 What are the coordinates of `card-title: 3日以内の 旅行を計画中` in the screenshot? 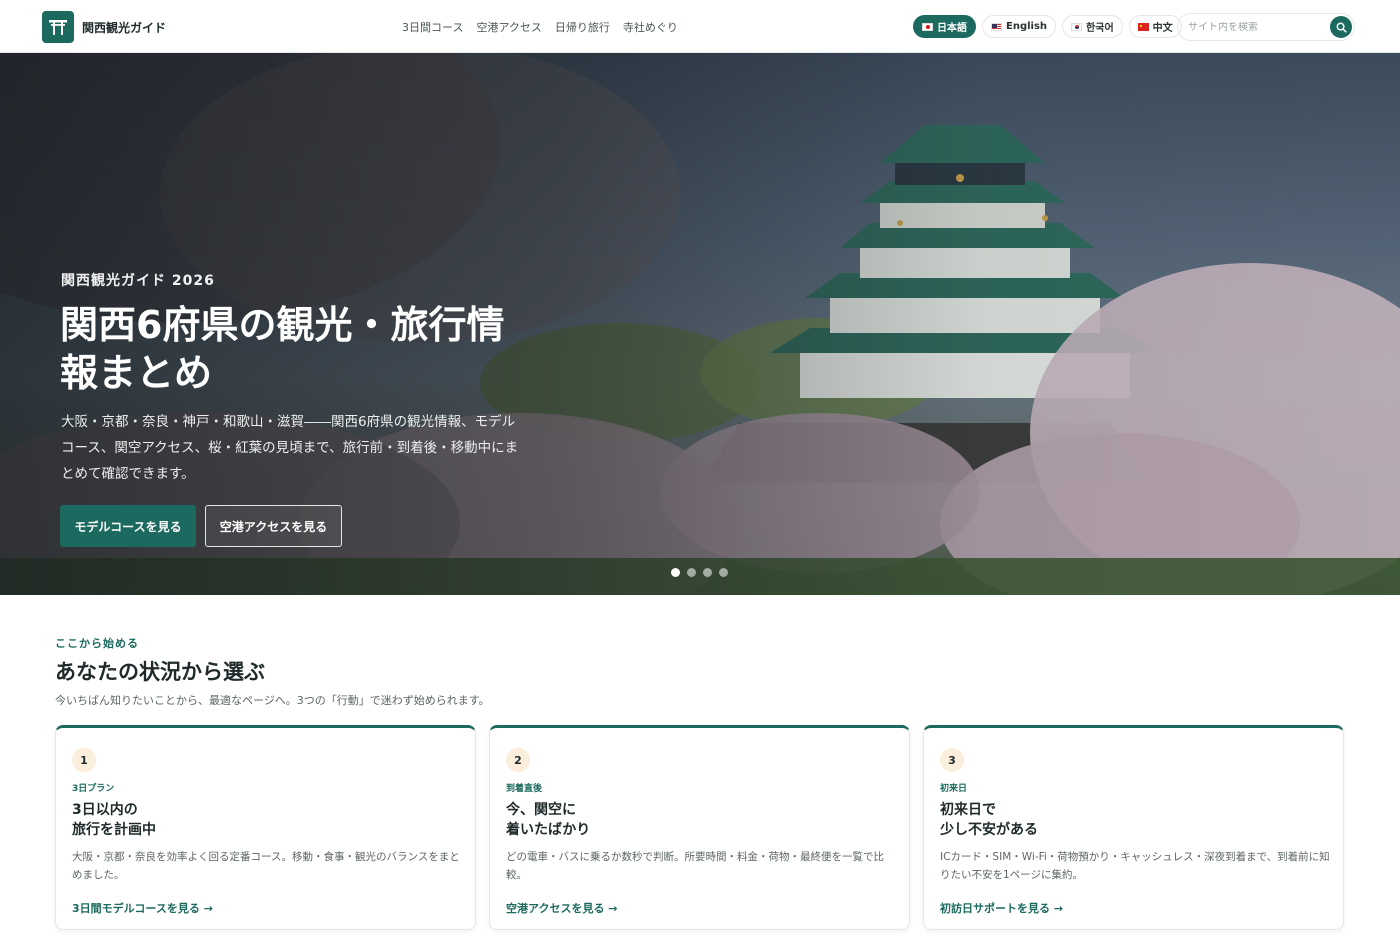 It's located at (262, 820).